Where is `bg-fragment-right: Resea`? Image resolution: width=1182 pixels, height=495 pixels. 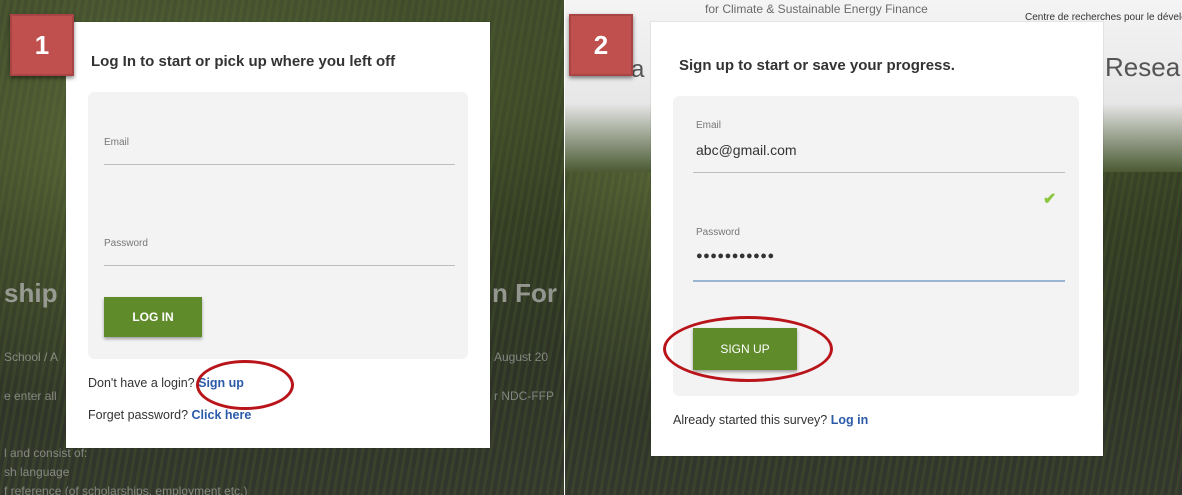
bg-fragment-right: Resea is located at coordinates (1143, 67).